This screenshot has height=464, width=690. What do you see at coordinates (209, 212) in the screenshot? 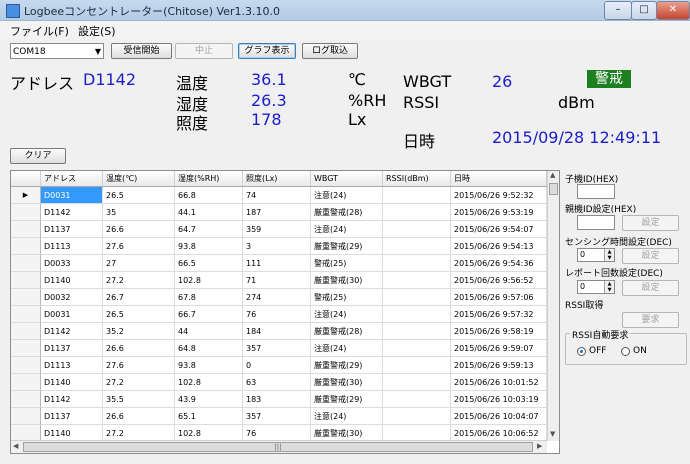
I see `table-cell: 44.1` at bounding box center [209, 212].